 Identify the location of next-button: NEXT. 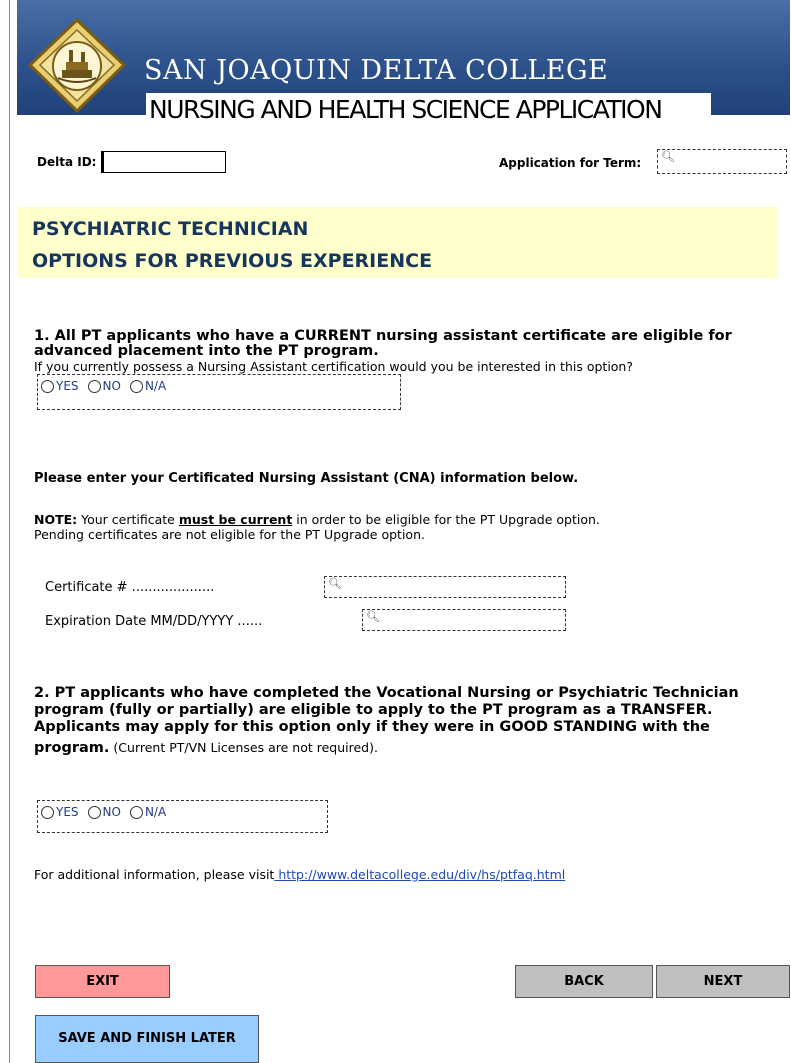
(723, 981).